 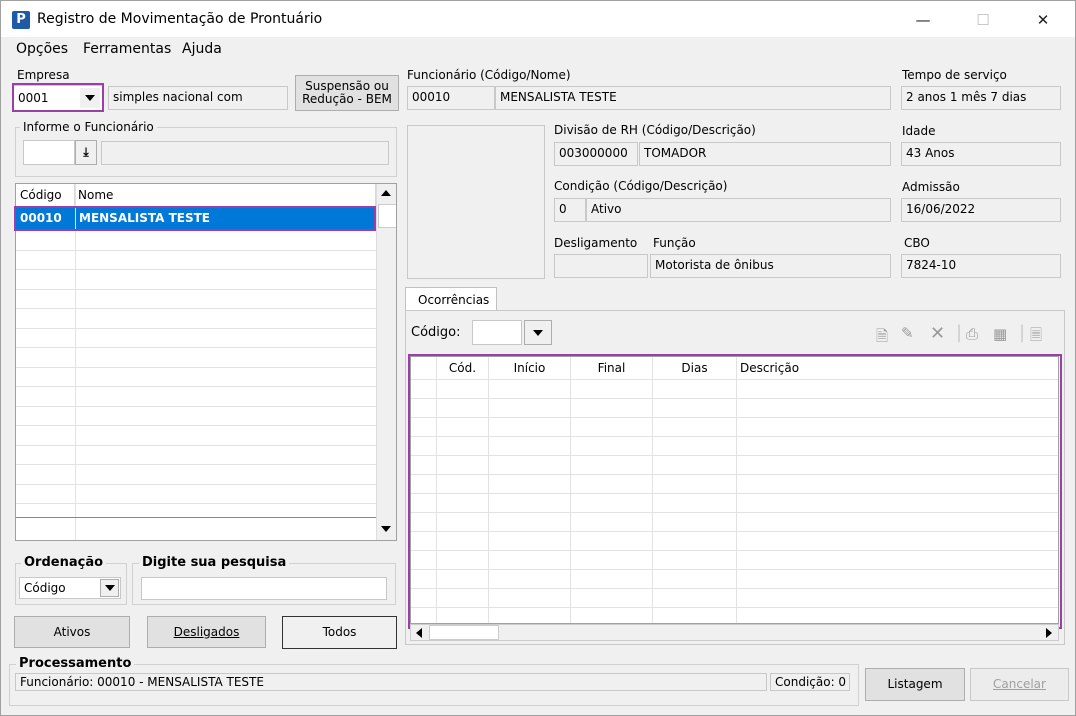 What do you see at coordinates (42, 49) in the screenshot?
I see `menu-opcoes: Opções` at bounding box center [42, 49].